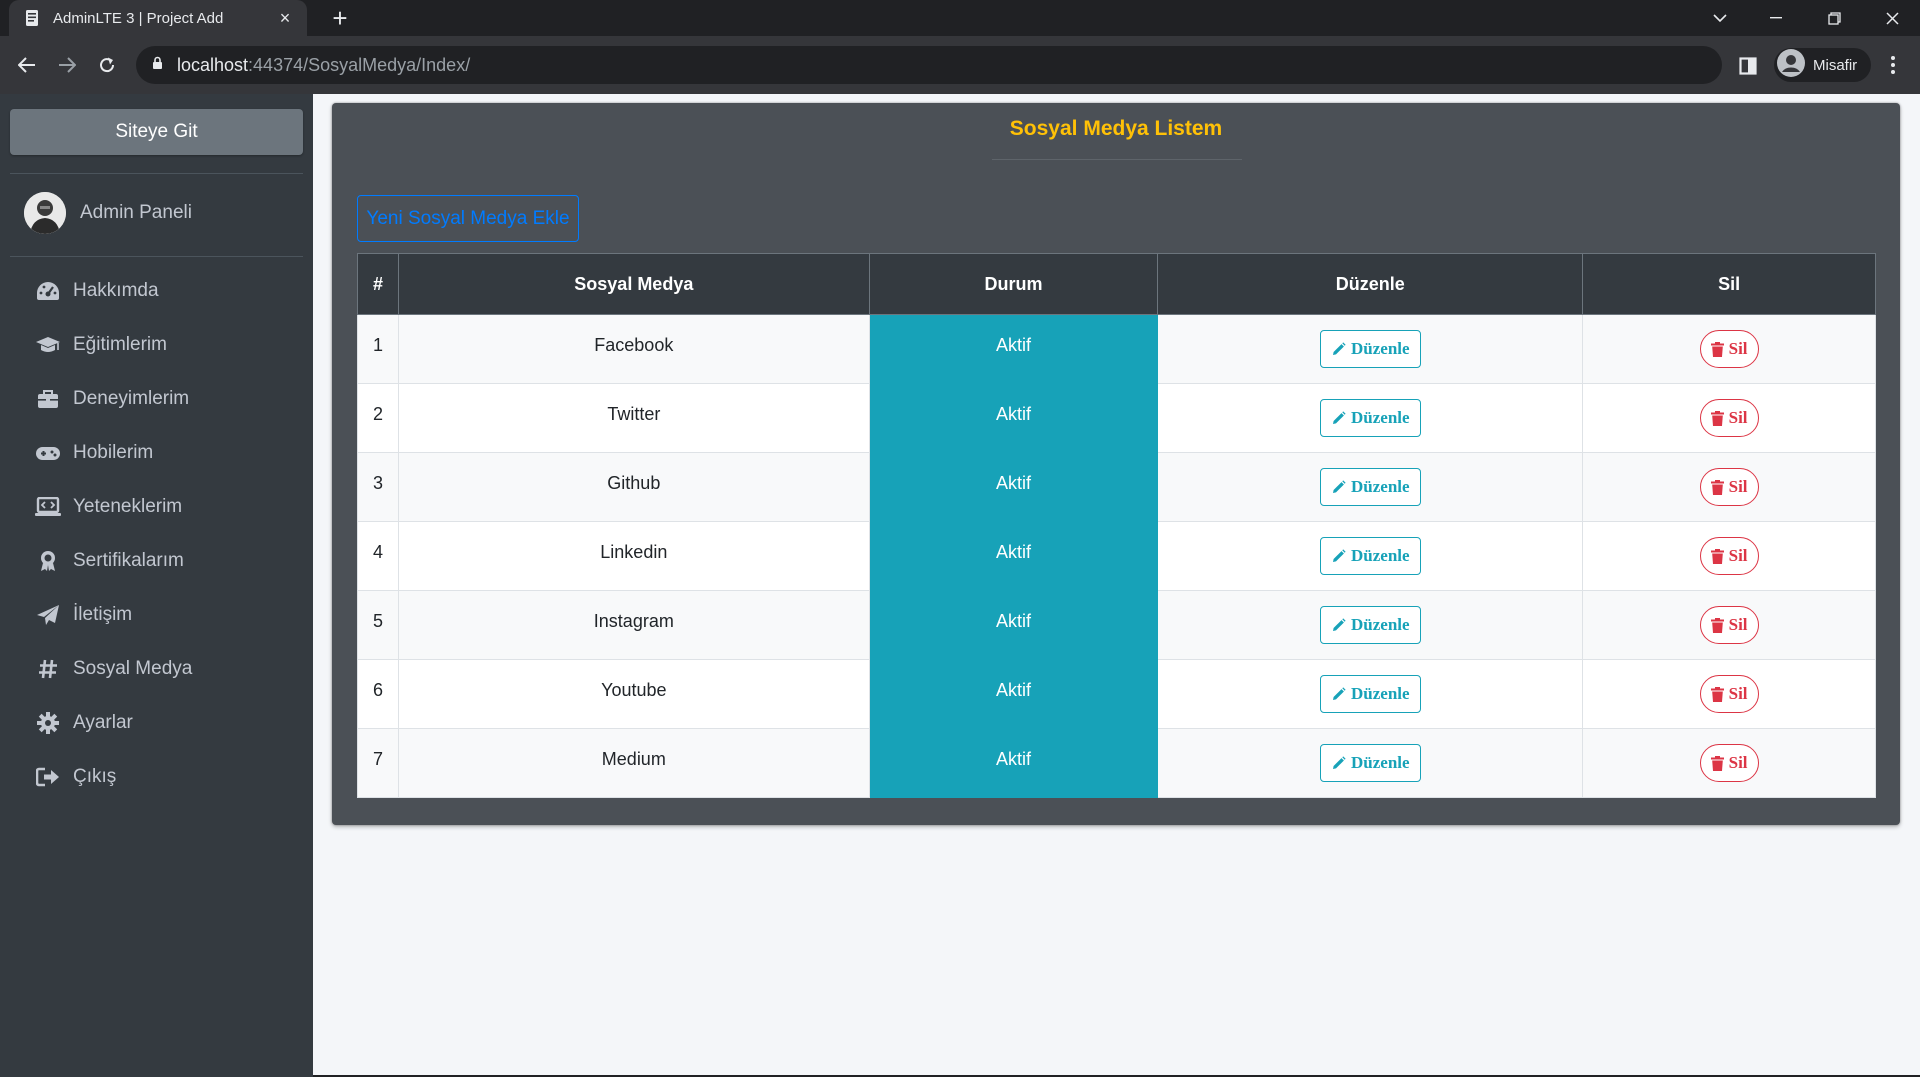  I want to click on sidebar-item-sertifikalarim: Sertifikalarım, so click(156, 561).